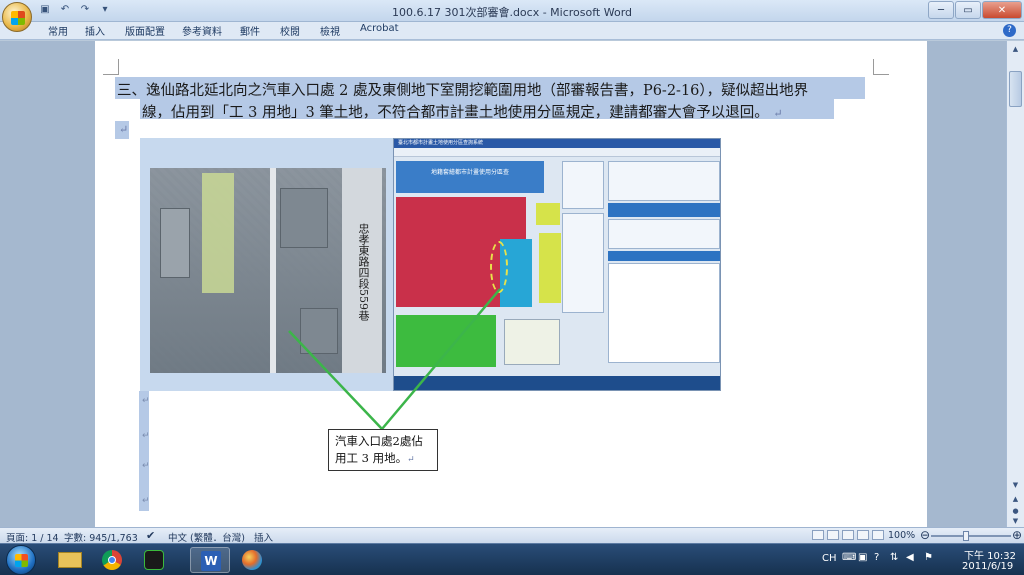 The image size is (1024, 575). I want to click on word-icon: W, so click(211, 561).